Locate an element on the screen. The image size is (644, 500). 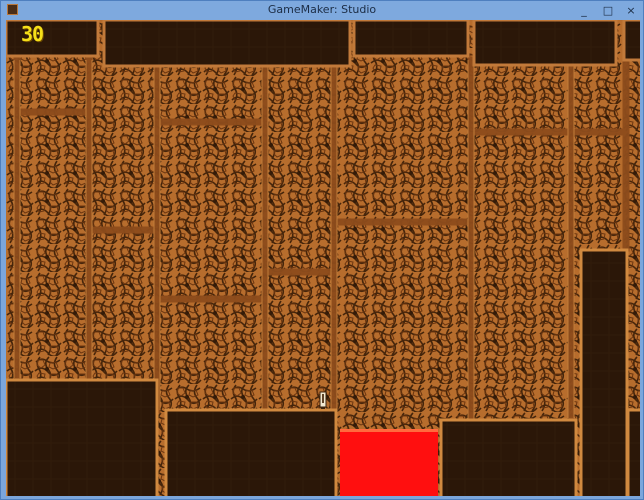
maximize-button: □ is located at coordinates (608, 10).